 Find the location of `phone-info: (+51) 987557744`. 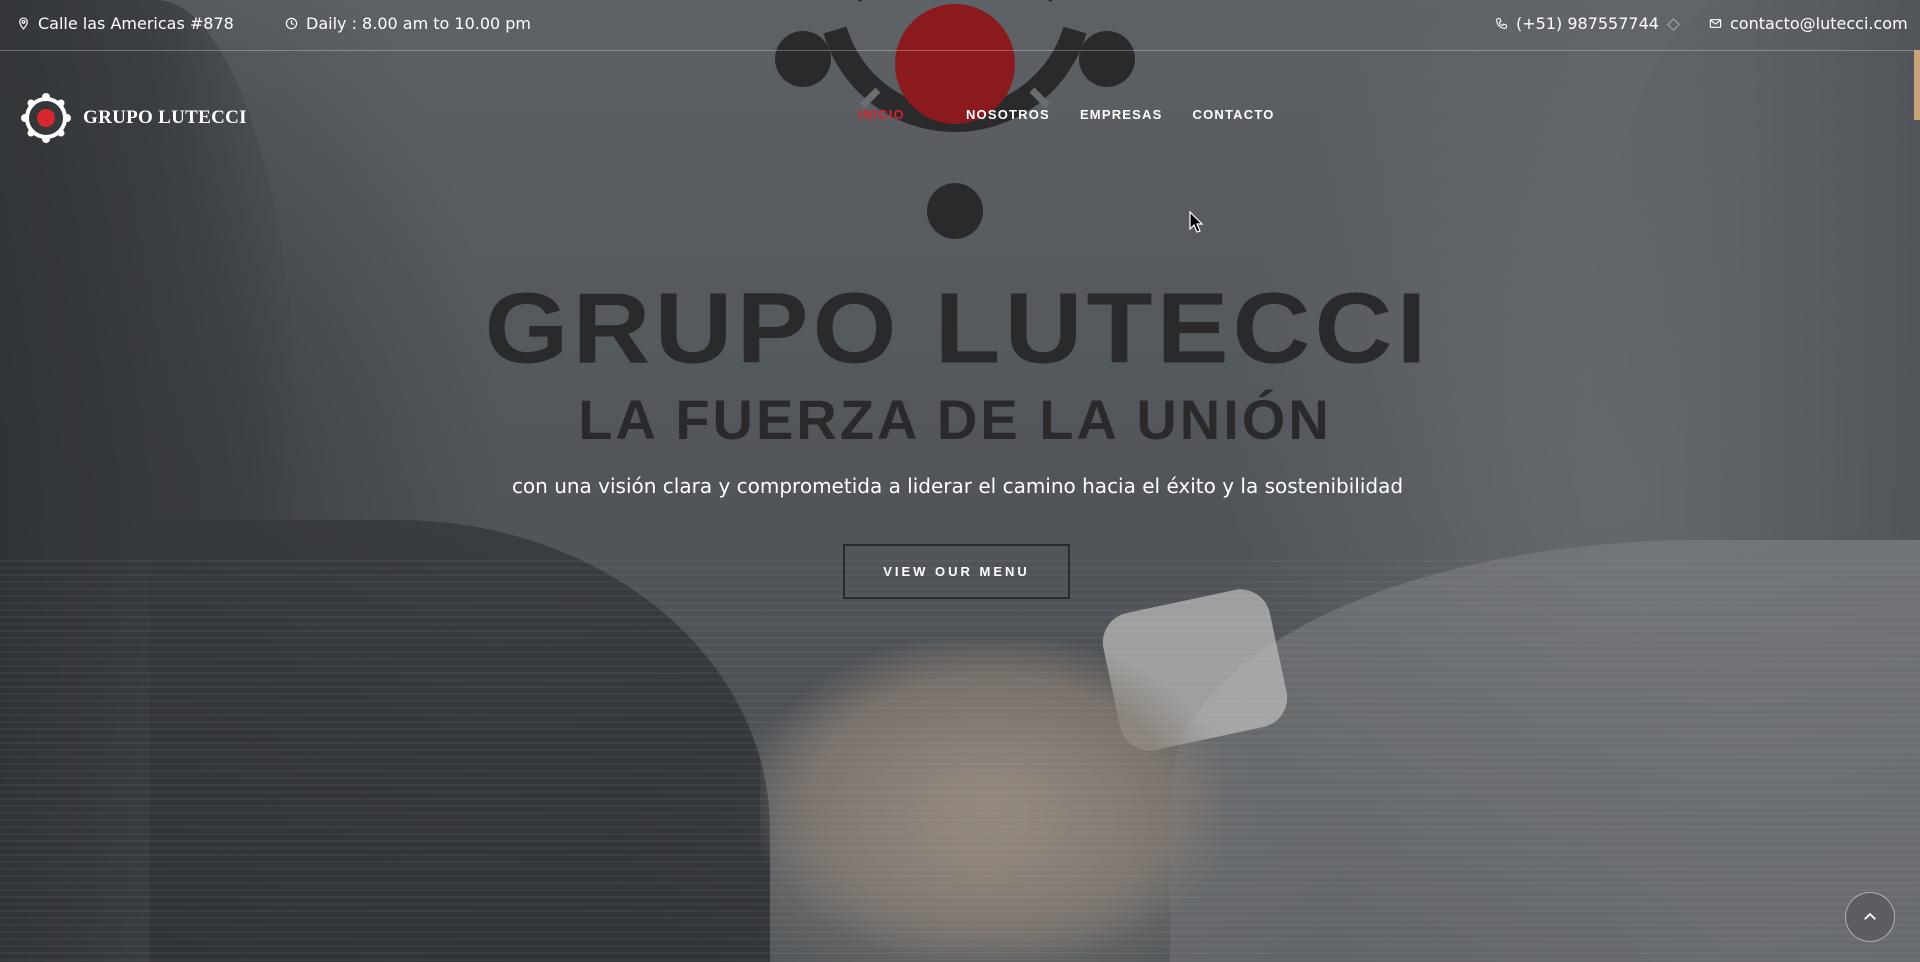

phone-info: (+51) 987557744 is located at coordinates (1577, 23).